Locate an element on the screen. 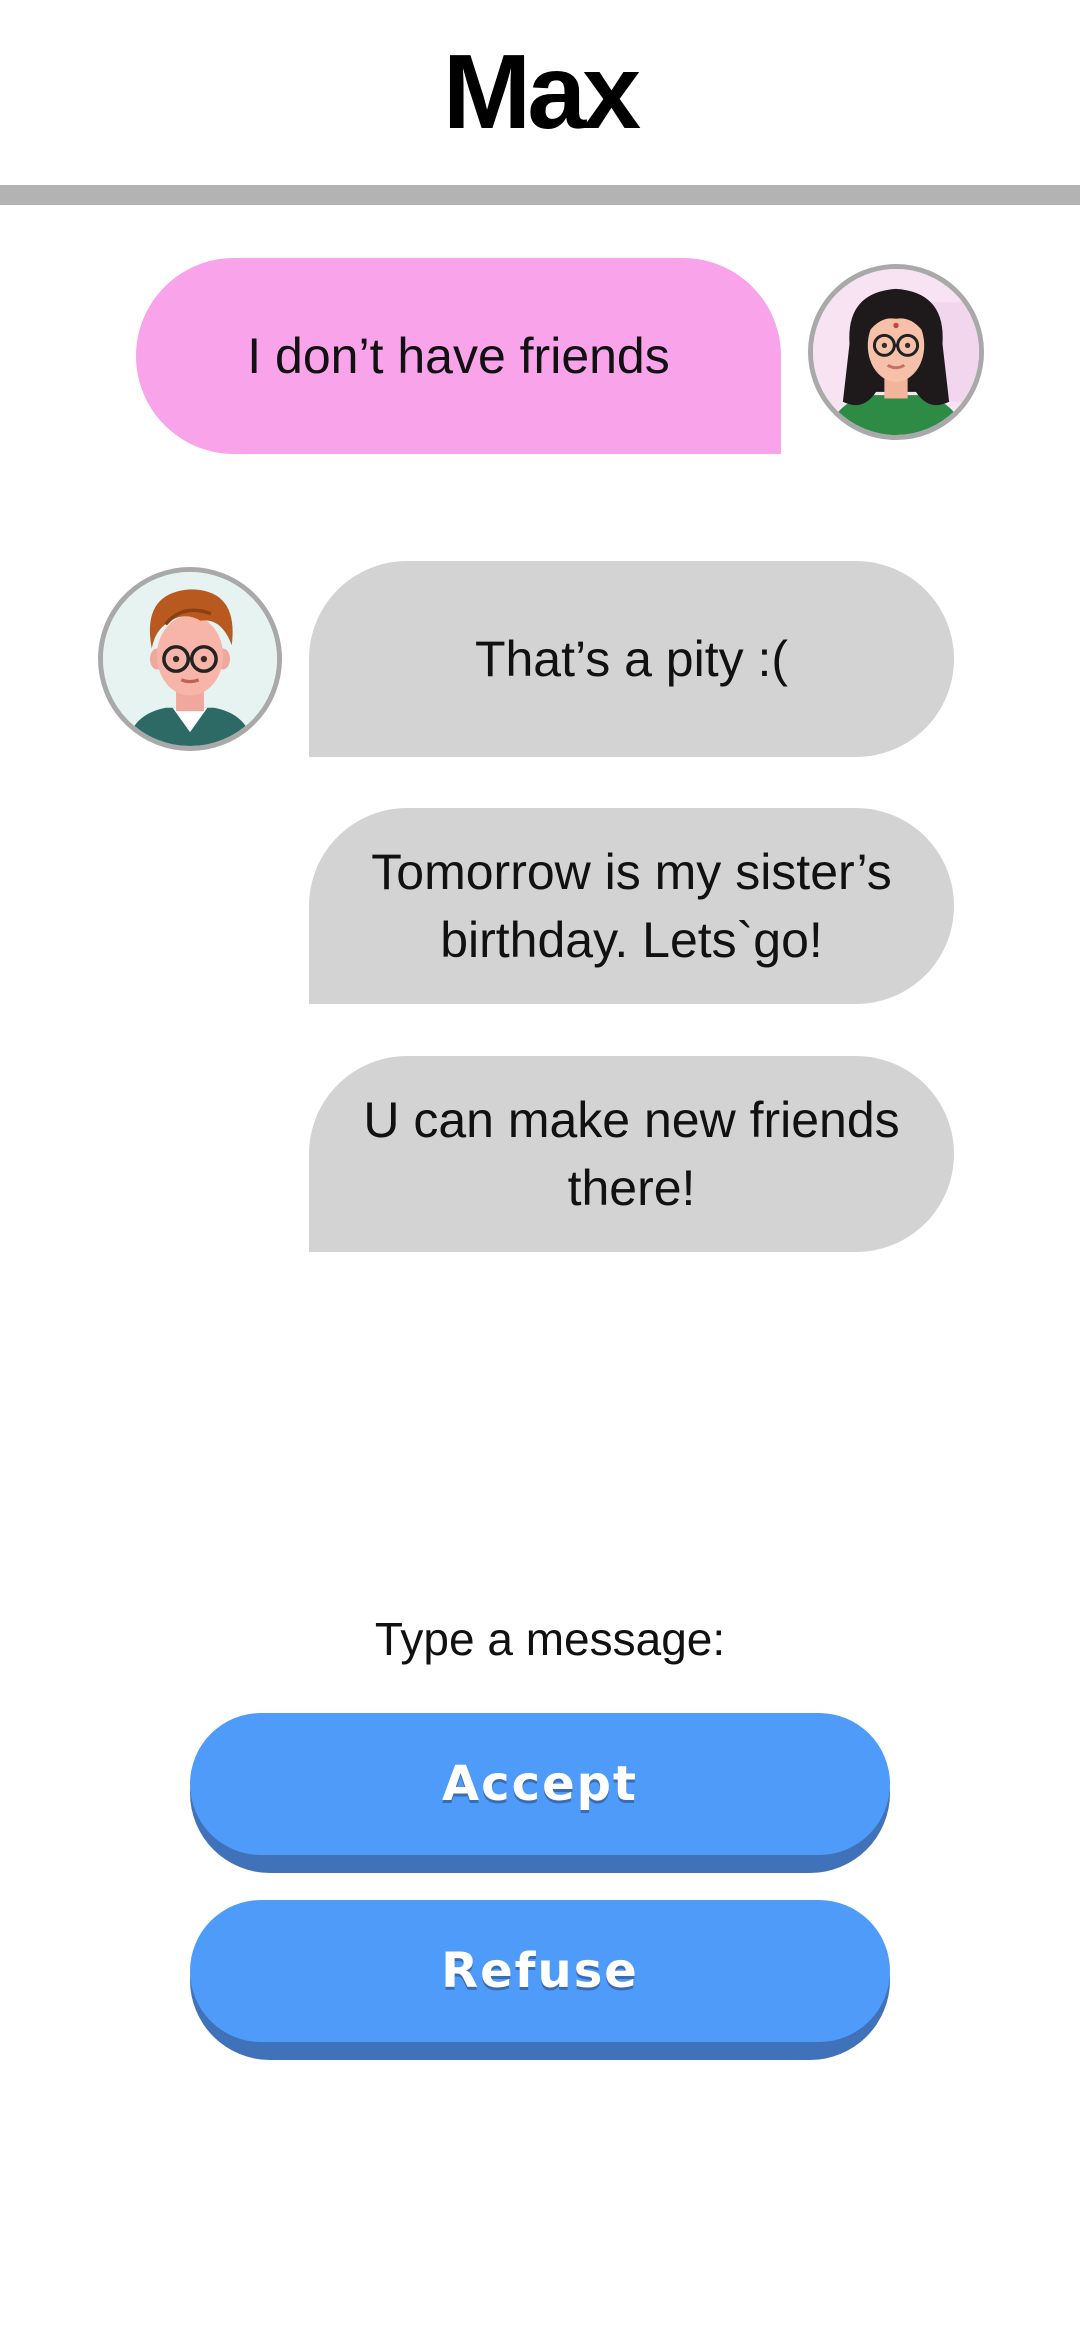  accept-button-face: Accept is located at coordinates (540, 1784).